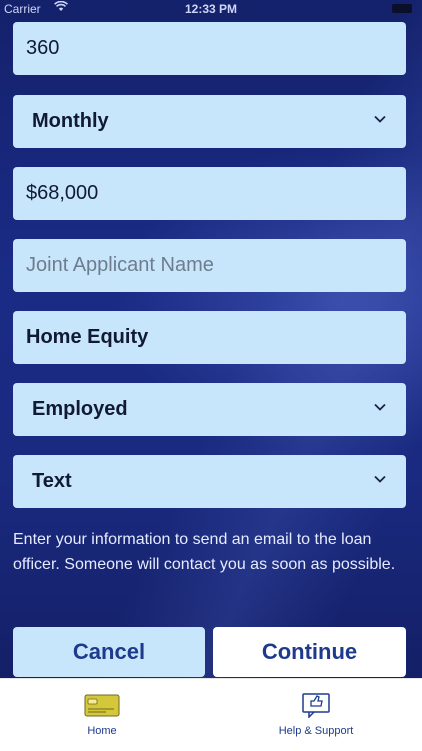 The width and height of the screenshot is (422, 751). I want to click on tab-bar: Home Help & Support, so click(211, 714).